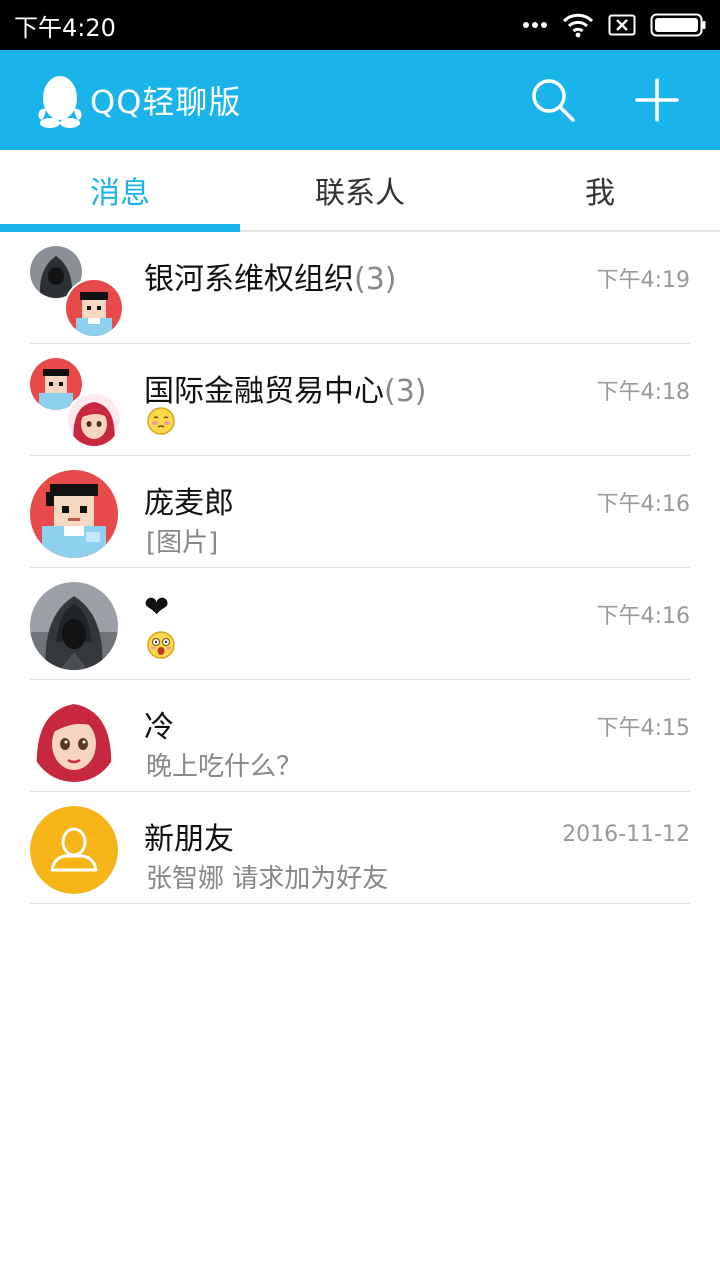 This screenshot has height=1280, width=720. I want to click on shocked-emoji-icon, so click(161, 645).